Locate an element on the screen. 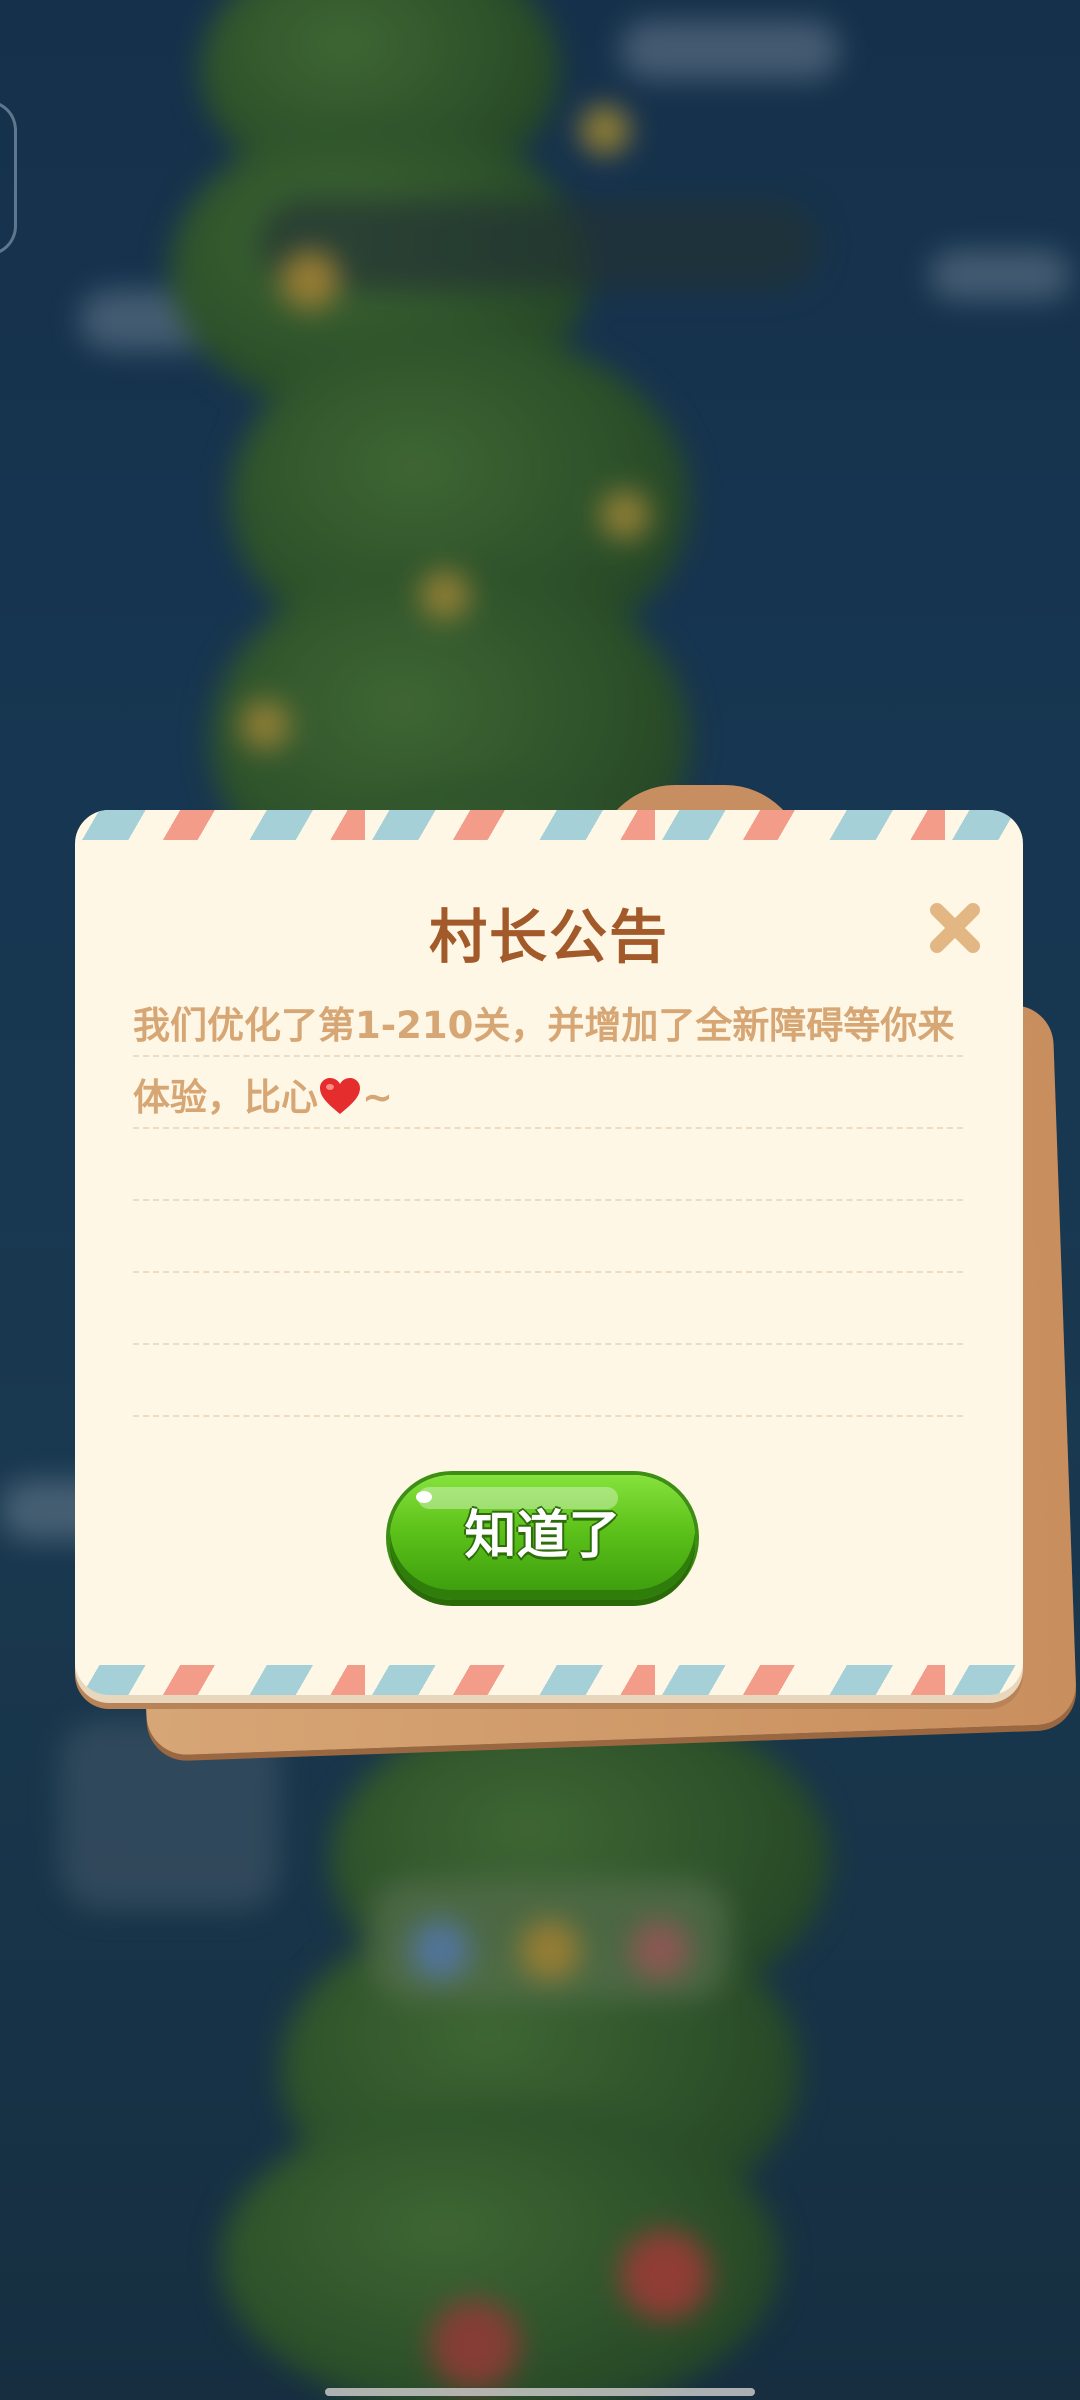 Image resolution: width=1080 pixels, height=2400 pixels. heart-icon is located at coordinates (340, 1096).